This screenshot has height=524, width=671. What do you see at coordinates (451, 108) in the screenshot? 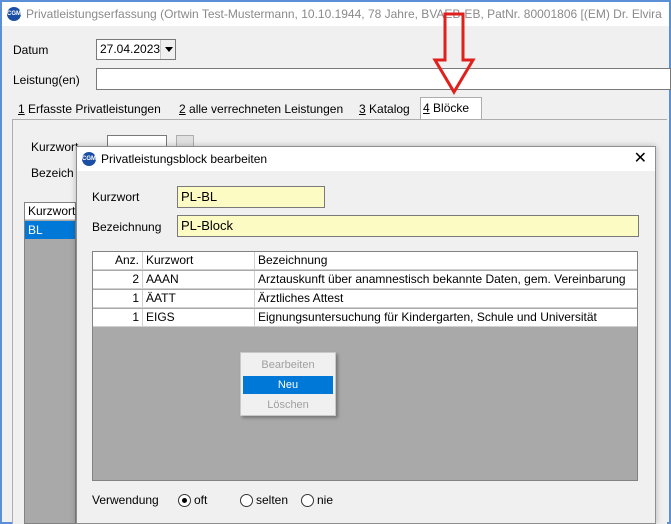
I see `tab-bloecke: 4 Blöcke` at bounding box center [451, 108].